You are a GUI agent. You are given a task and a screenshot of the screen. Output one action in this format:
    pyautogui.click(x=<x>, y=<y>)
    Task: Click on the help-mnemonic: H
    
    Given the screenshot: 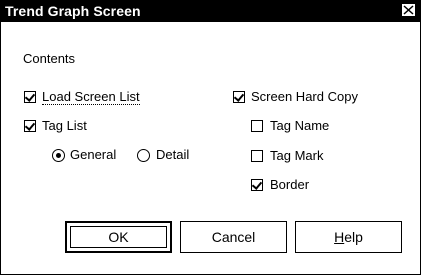 What is the action you would take?
    pyautogui.click(x=339, y=237)
    